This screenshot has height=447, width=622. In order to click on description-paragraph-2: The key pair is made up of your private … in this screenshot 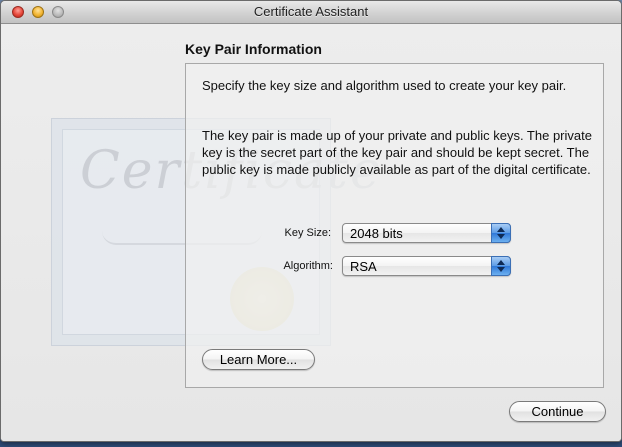, I will do `click(397, 152)`.